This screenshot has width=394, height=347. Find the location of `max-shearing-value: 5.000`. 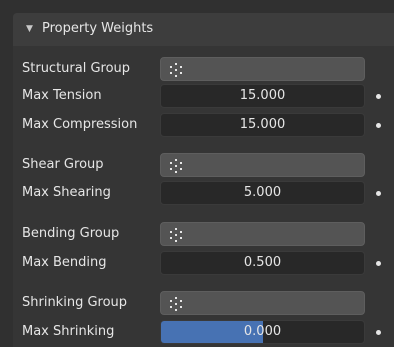

max-shearing-value: 5.000 is located at coordinates (262, 192).